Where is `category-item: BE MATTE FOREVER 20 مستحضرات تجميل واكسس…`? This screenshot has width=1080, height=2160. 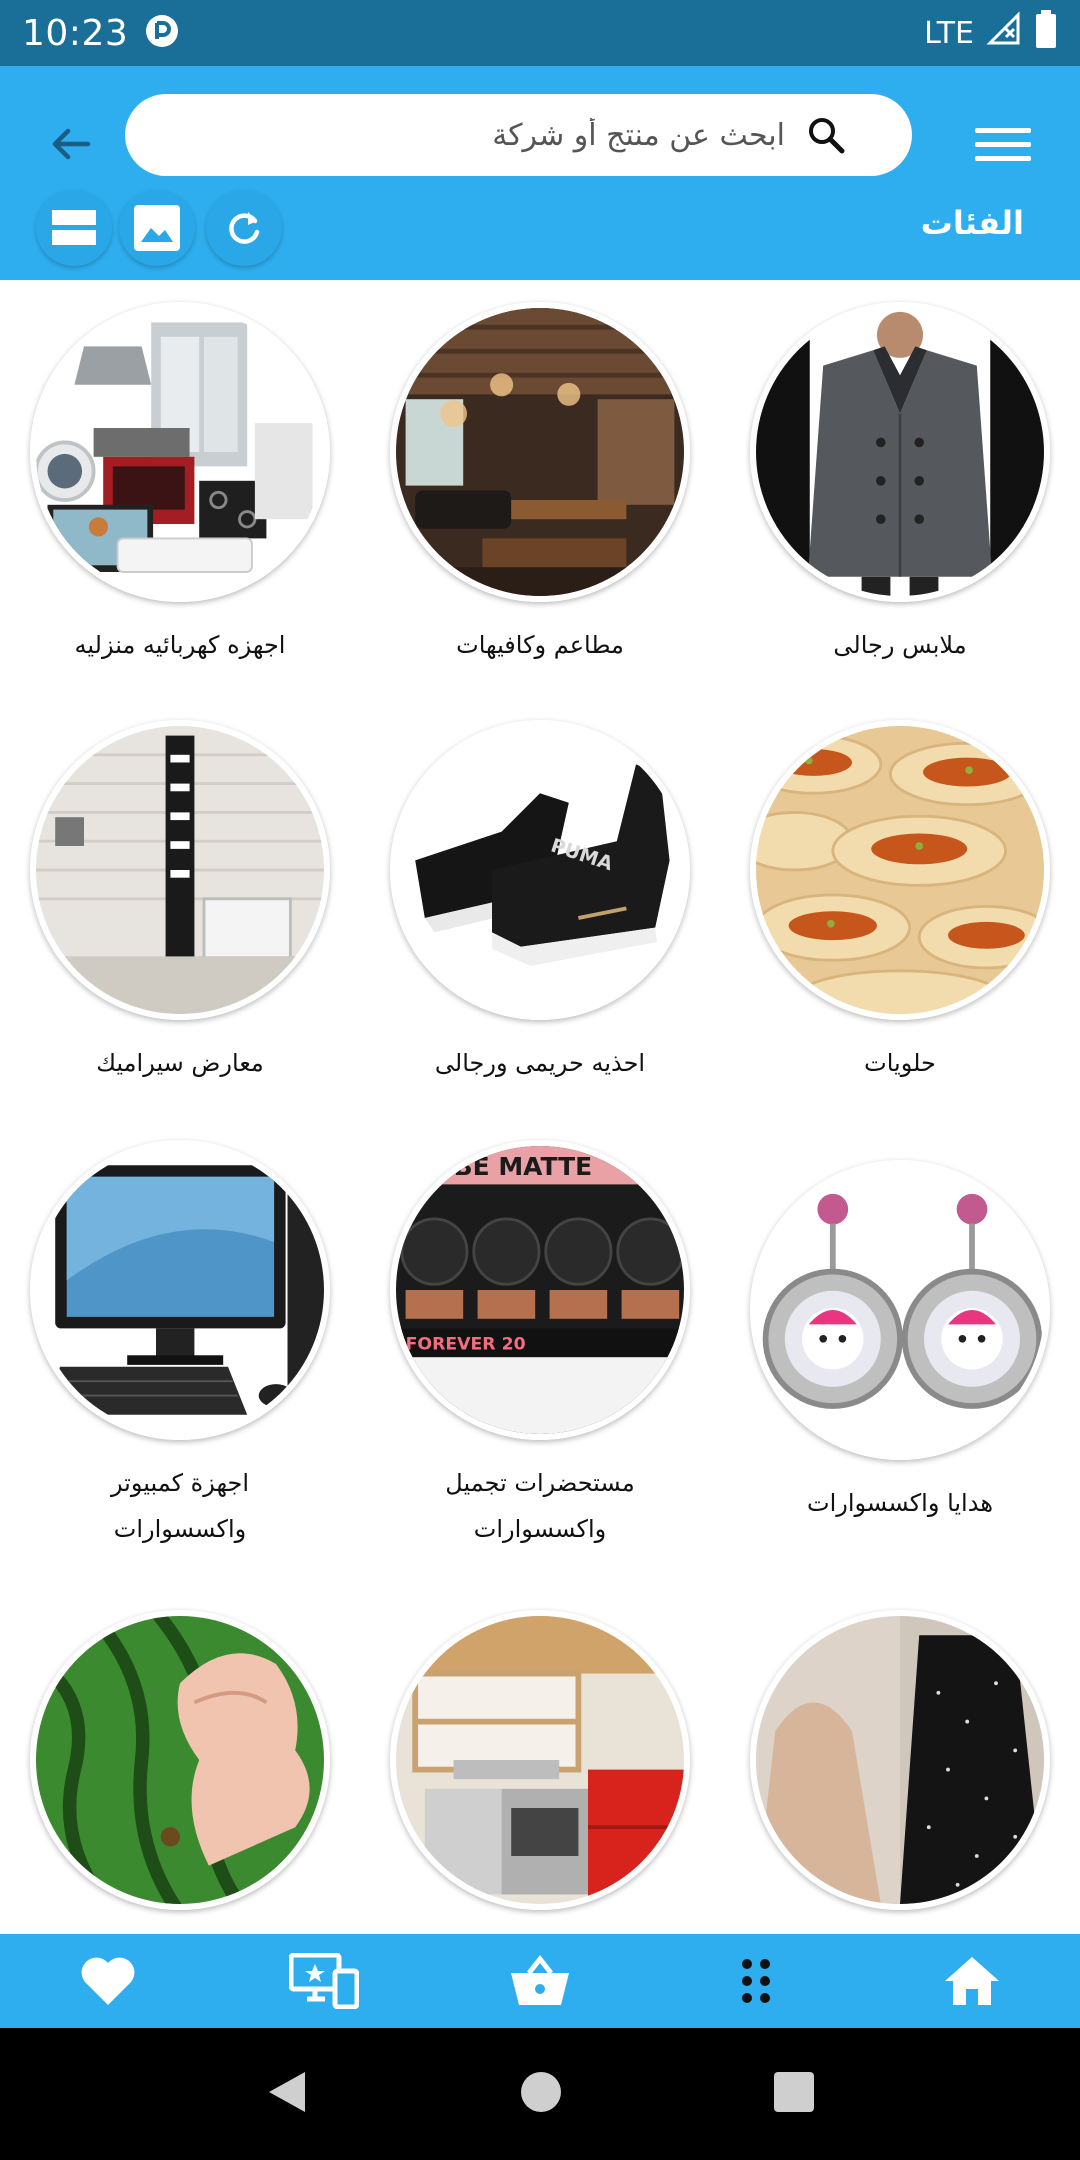
category-item: BE MATTE FOREVER 20 مستحضرات تجميل واكسس… is located at coordinates (540, 1346).